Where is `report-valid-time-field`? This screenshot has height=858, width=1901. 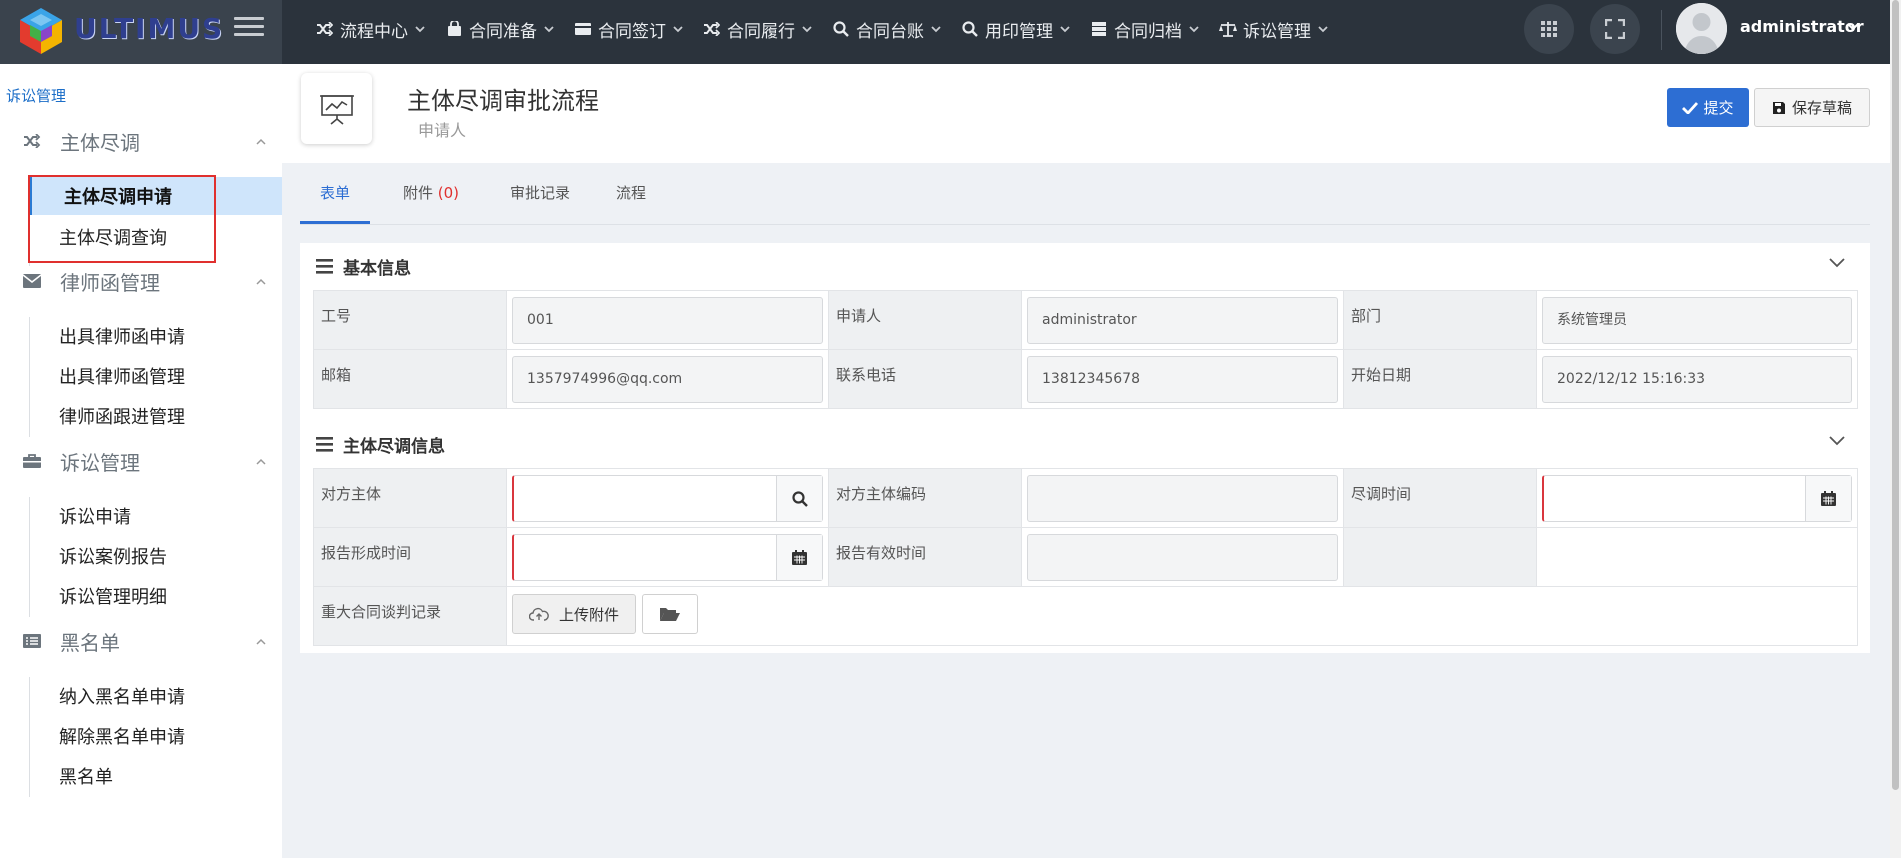
report-valid-time-field is located at coordinates (1182, 557).